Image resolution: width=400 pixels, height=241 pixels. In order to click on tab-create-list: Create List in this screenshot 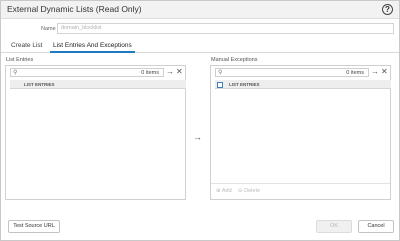, I will do `click(26, 46)`.